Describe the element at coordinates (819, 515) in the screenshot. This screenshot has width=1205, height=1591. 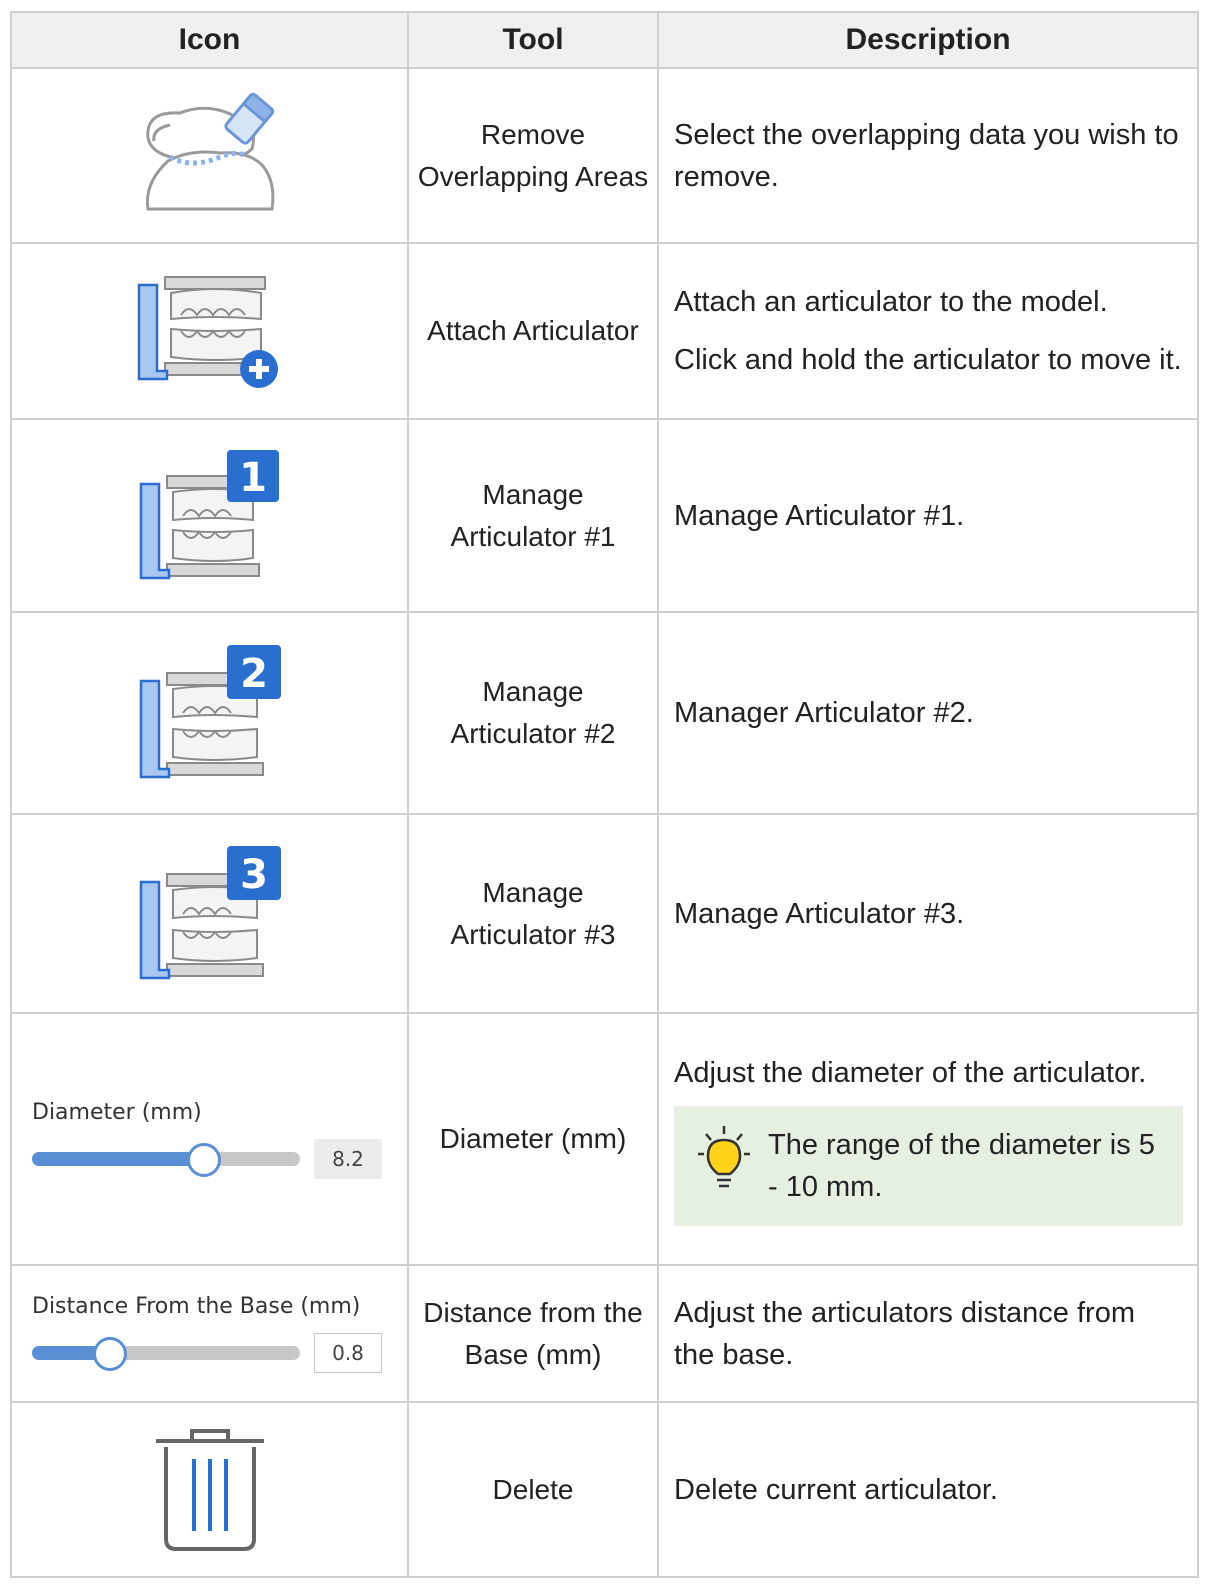
I see `description-text: Manage Articulator #1.` at that location.